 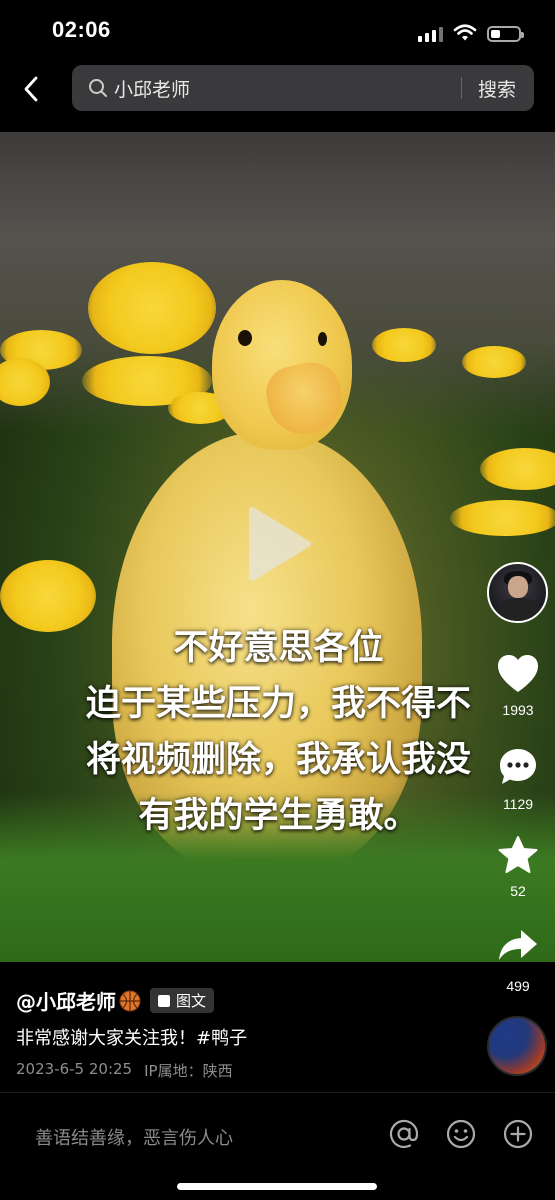 What do you see at coordinates (430, 34) in the screenshot?
I see `signal-icon` at bounding box center [430, 34].